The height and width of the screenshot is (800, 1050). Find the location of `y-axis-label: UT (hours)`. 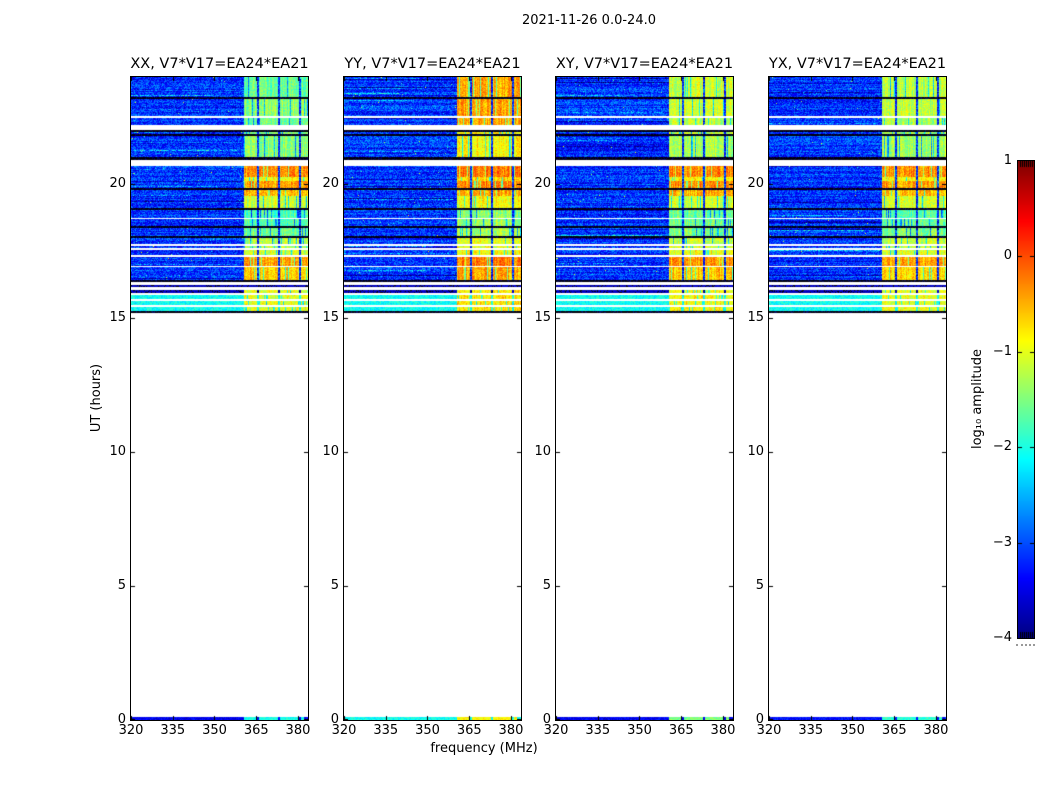

y-axis-label: UT (hours) is located at coordinates (96, 398).